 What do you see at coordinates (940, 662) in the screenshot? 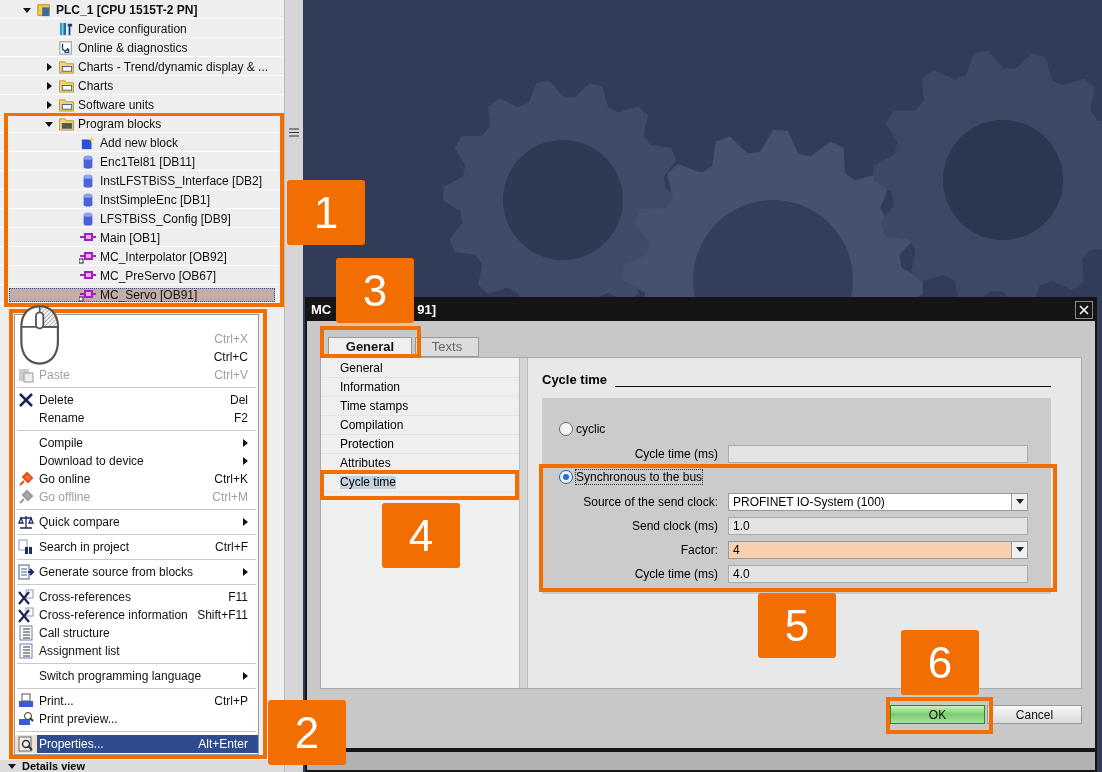
I see `step-number: 6` at bounding box center [940, 662].